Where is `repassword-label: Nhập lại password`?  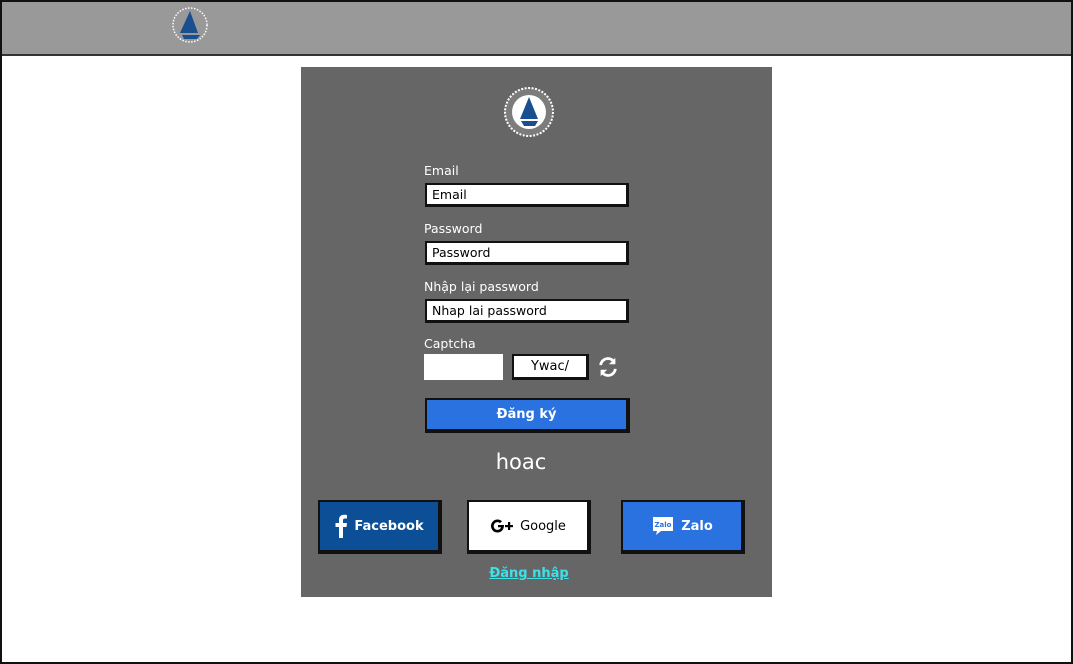
repassword-label: Nhập lại password is located at coordinates (481, 286).